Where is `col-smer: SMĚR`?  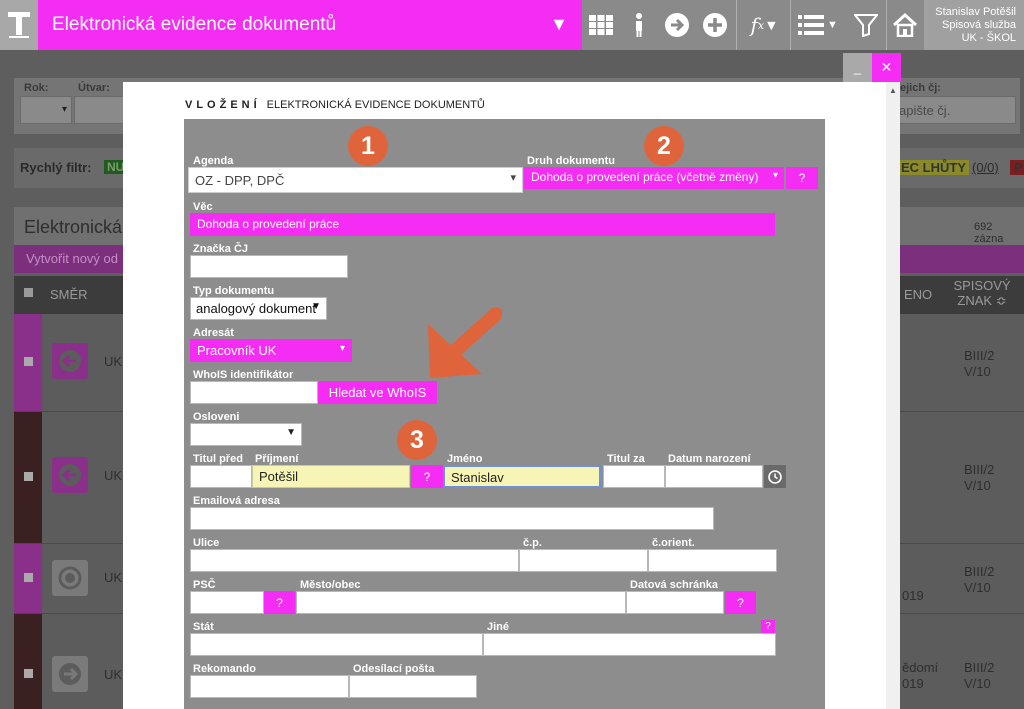 col-smer: SMĚR is located at coordinates (69, 294).